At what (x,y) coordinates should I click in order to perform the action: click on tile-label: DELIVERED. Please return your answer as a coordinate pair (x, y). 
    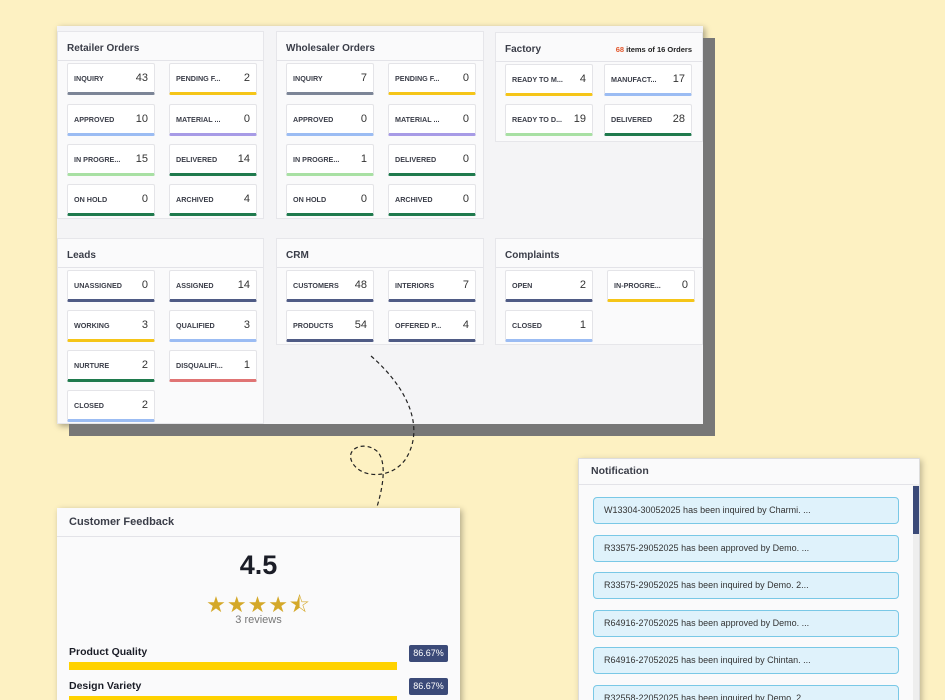
    Looking at the image, I should click on (632, 119).